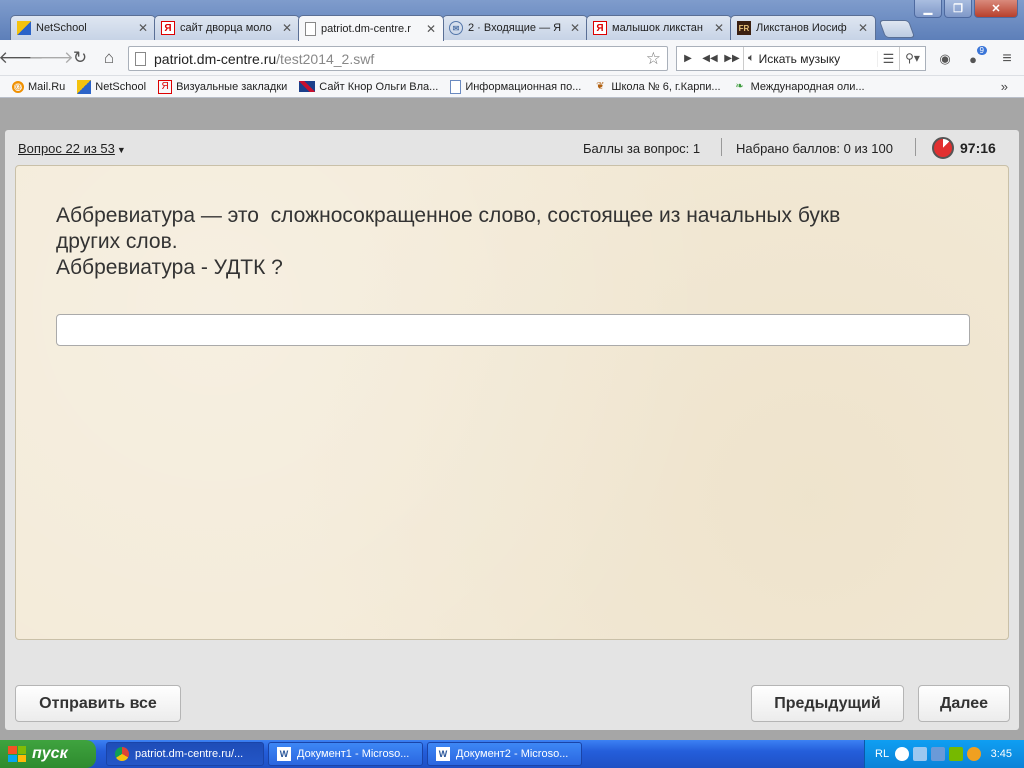  I want to click on tab-yandex-malyshok: Я малышок ликстан ✕, so click(659, 27).